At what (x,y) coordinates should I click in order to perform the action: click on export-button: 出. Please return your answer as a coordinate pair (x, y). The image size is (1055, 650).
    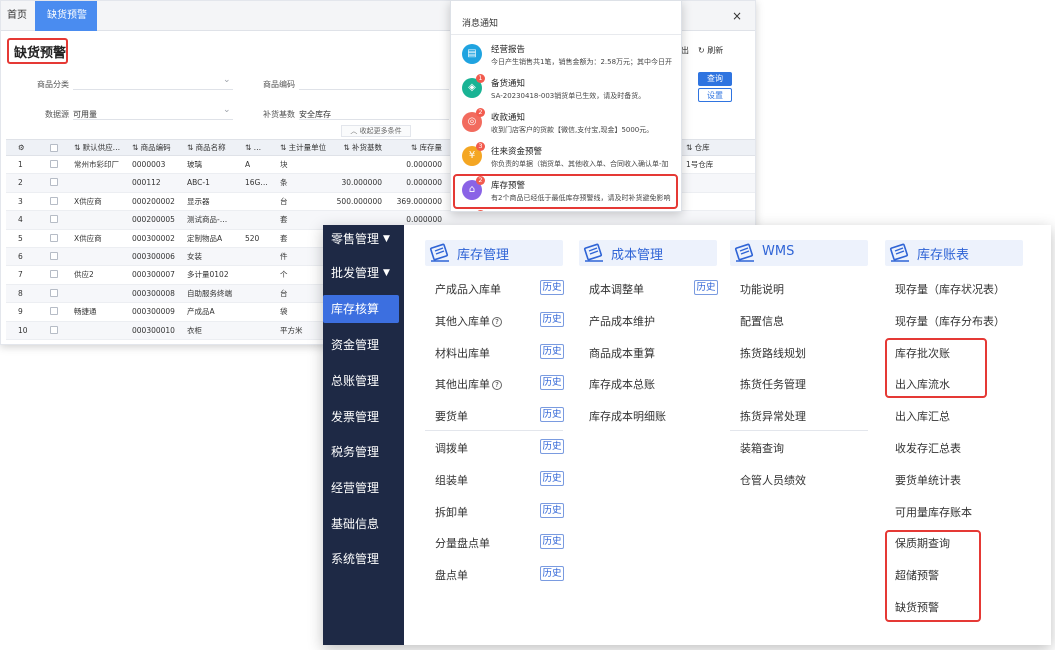
    Looking at the image, I should click on (685, 50).